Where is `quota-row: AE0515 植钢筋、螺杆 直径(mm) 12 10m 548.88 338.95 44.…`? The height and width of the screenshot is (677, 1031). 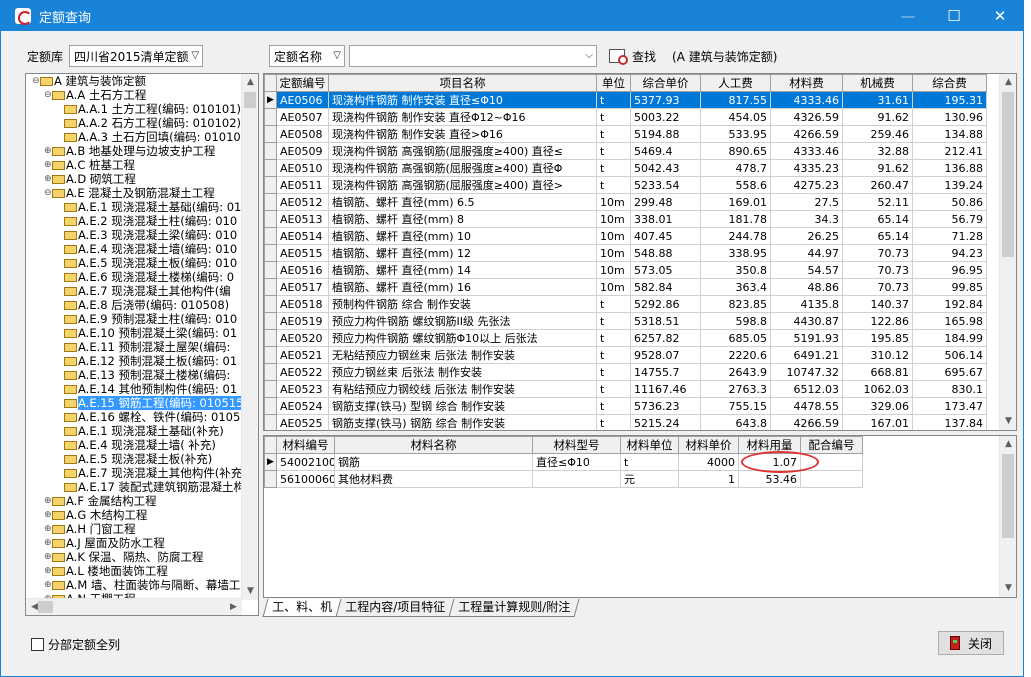
quota-row: AE0515 植钢筋、螺杆 直径(mm) 12 10m 548.88 338.95 44.… is located at coordinates (625, 253).